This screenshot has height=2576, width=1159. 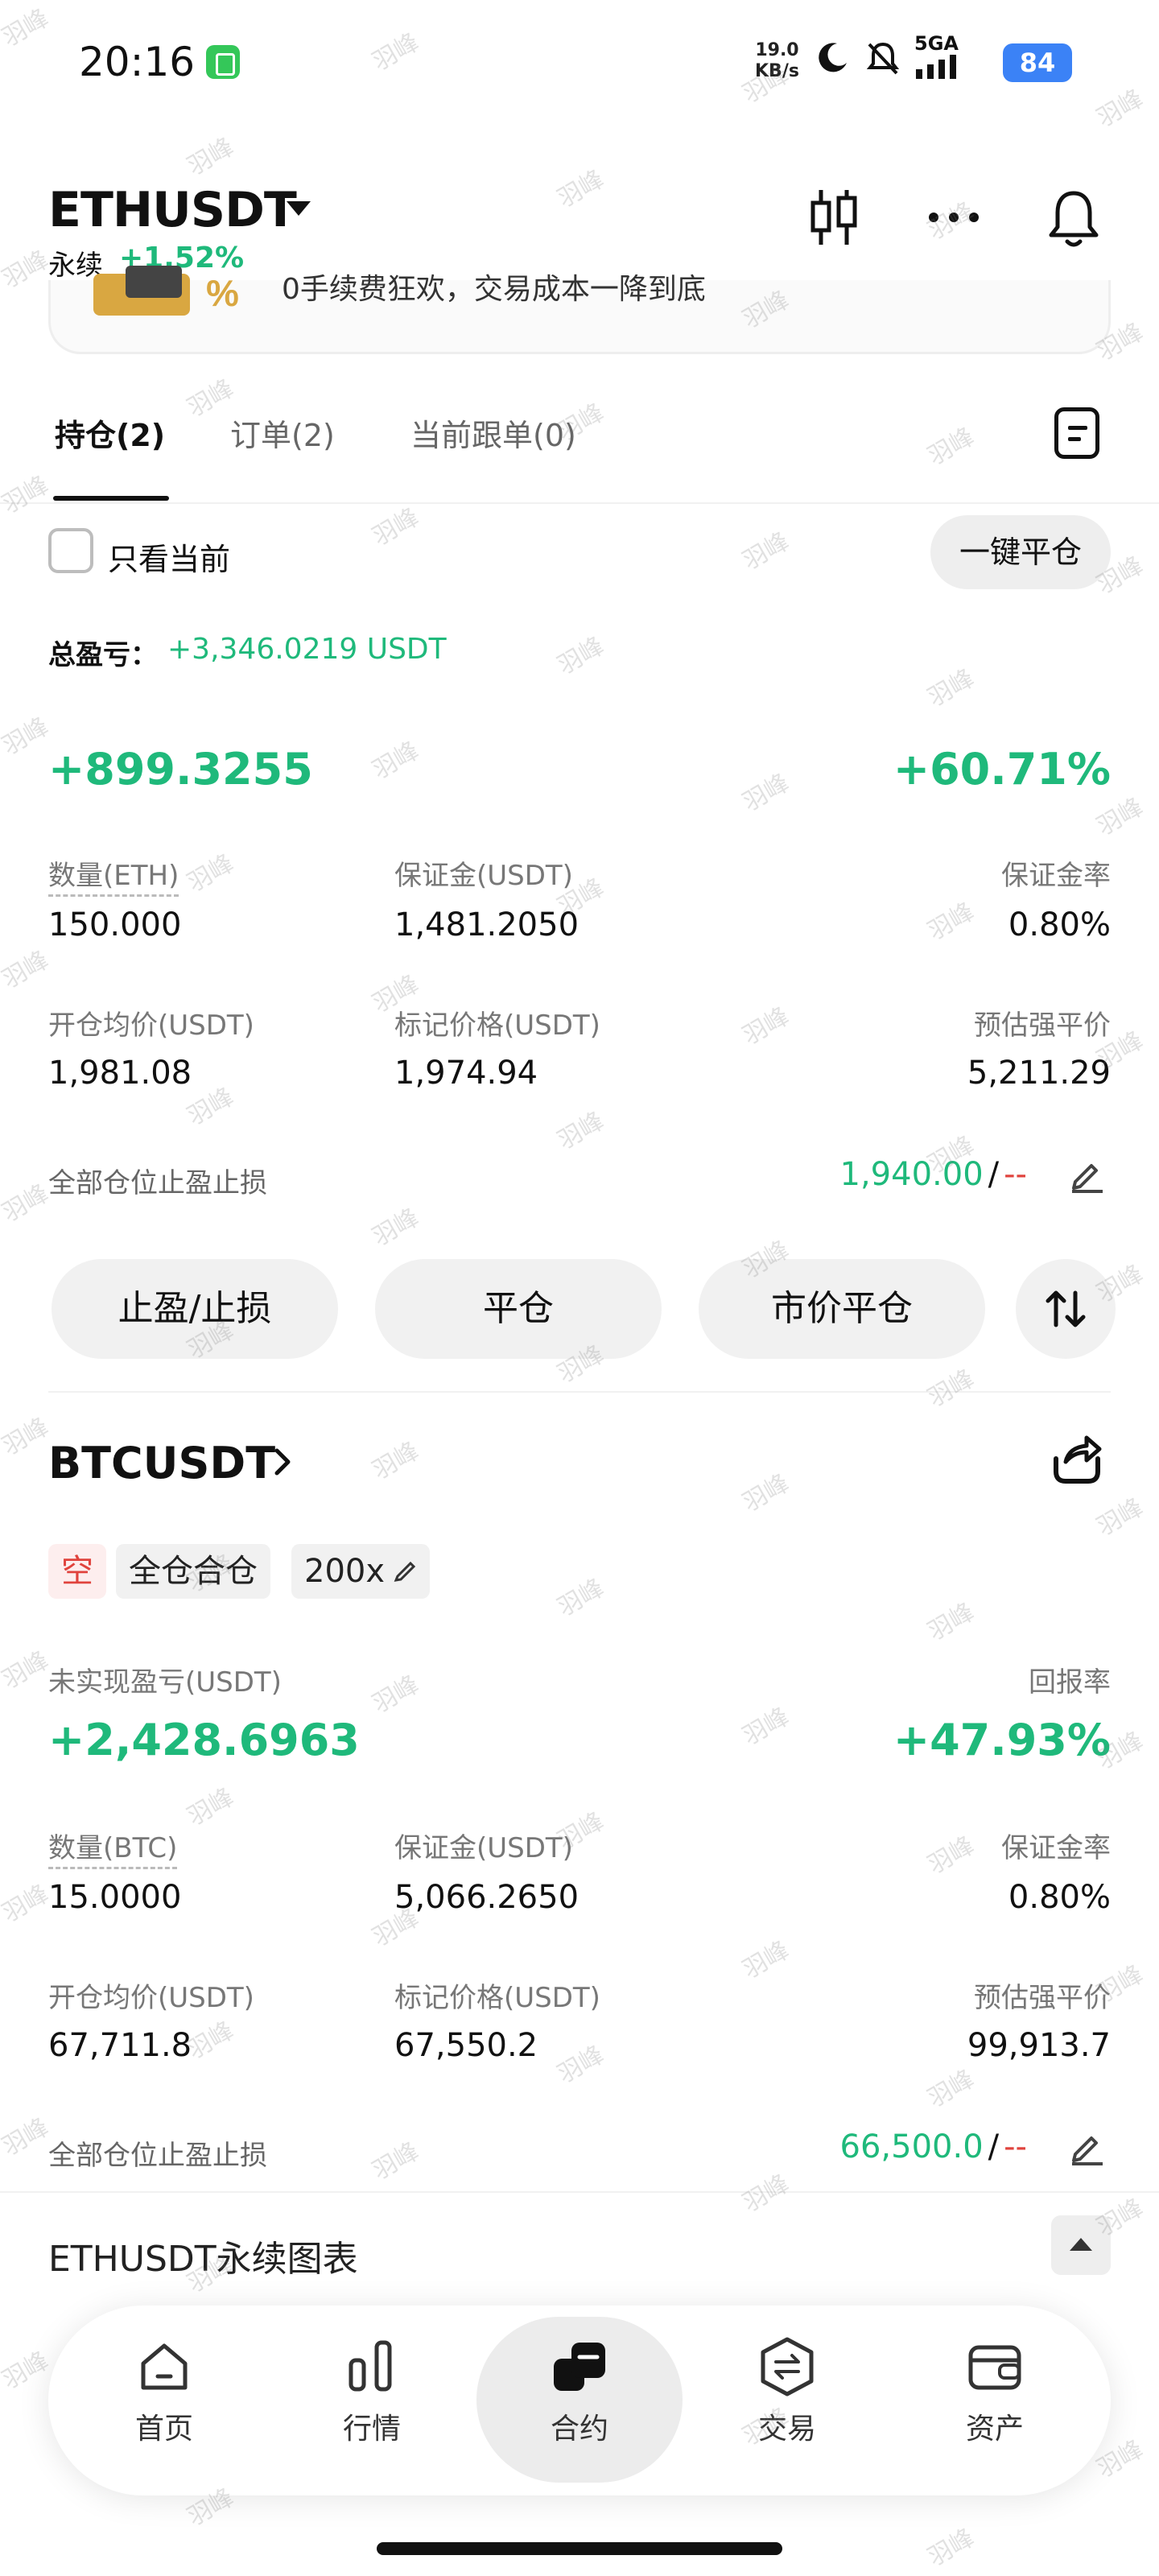 I want to click on eth-liq-label: 预估强平价, so click(x=1042, y=1025).